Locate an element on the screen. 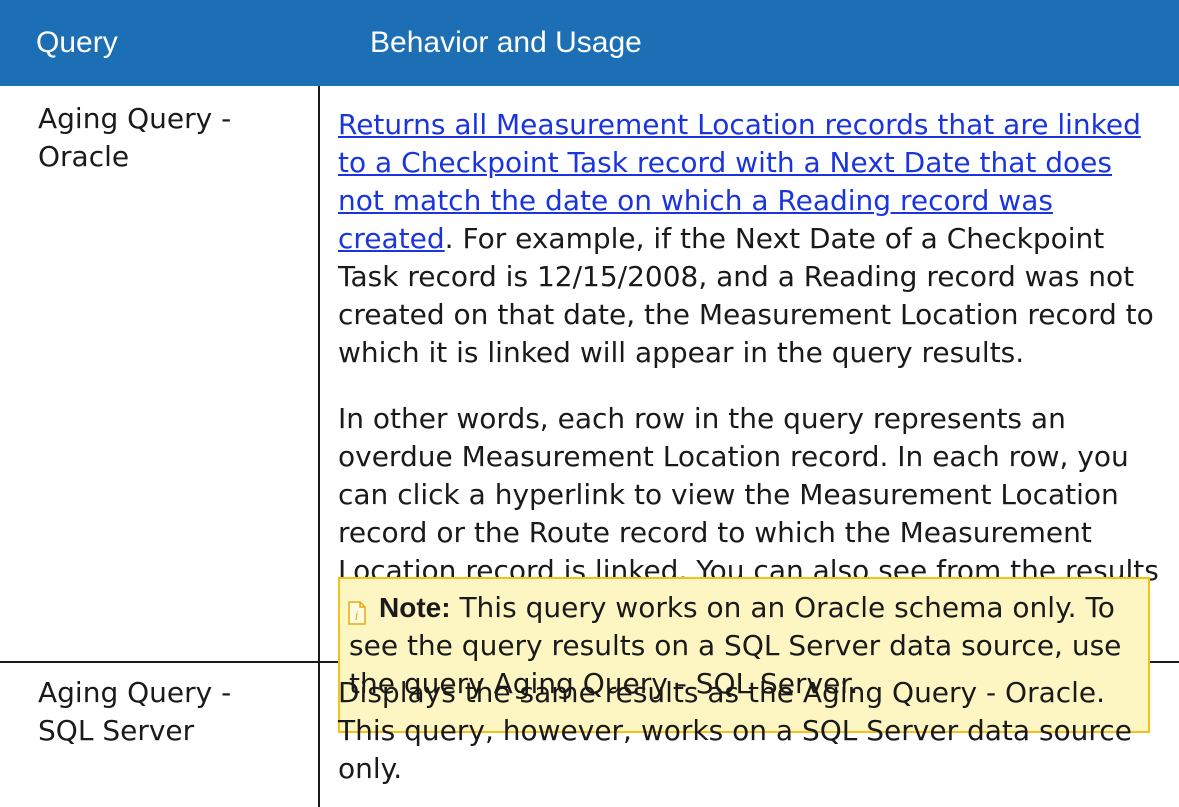 This screenshot has height=807, width=1179. column-header-behavior: Behavior and Usage is located at coordinates (506, 42).